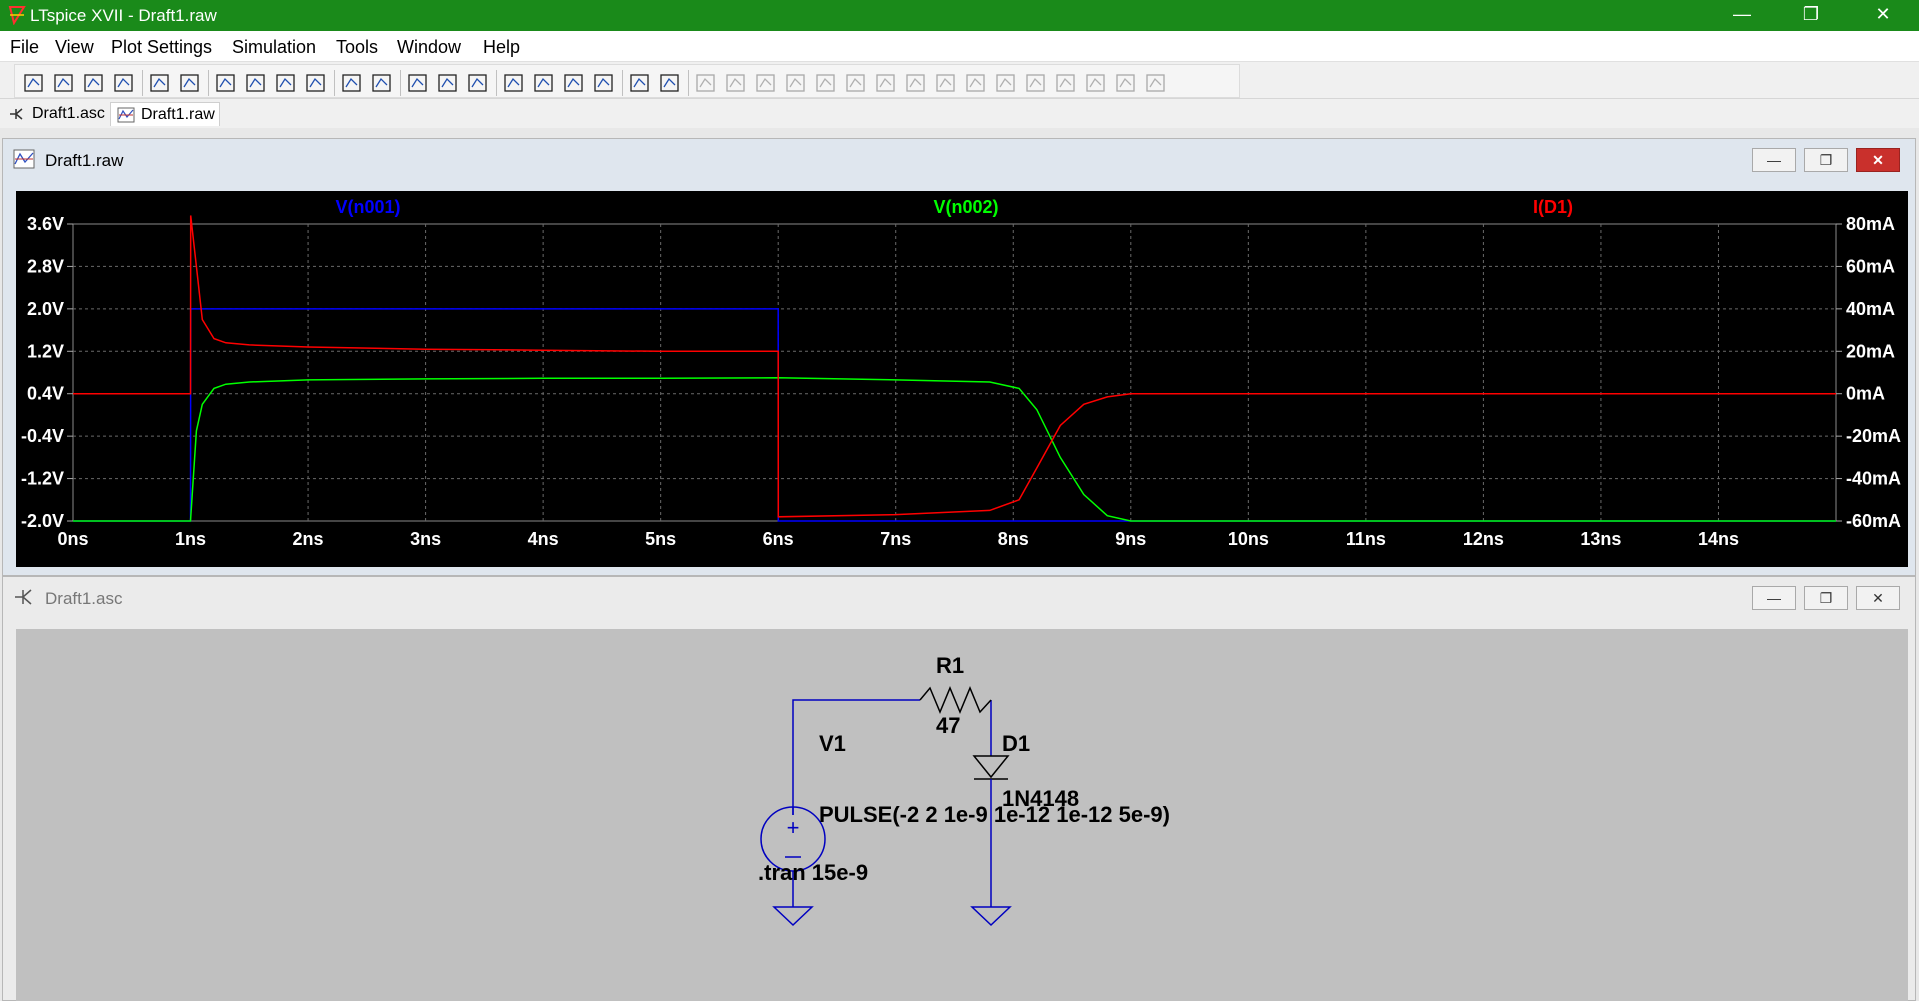  Describe the element at coordinates (1036, 83) in the screenshot. I see `redo-icon` at that location.